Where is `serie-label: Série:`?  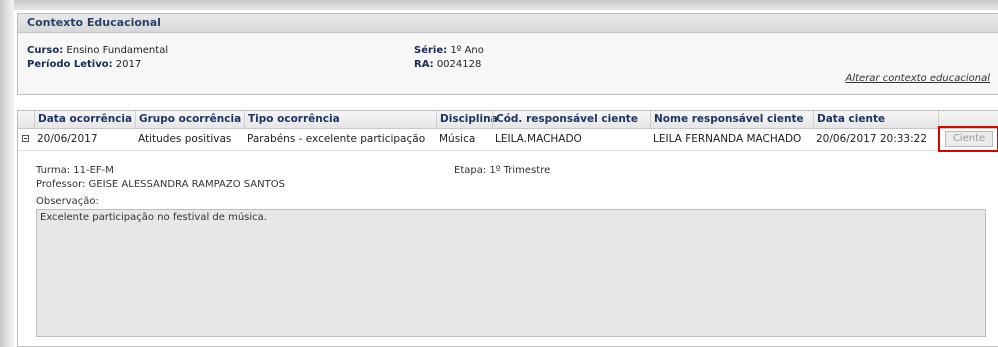
serie-label: Série: is located at coordinates (431, 50).